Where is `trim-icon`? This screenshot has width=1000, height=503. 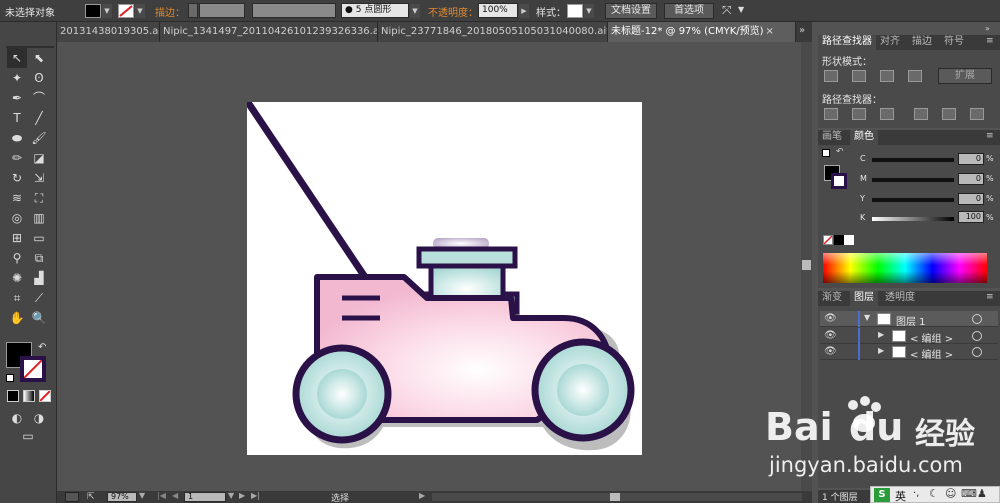 trim-icon is located at coordinates (859, 114).